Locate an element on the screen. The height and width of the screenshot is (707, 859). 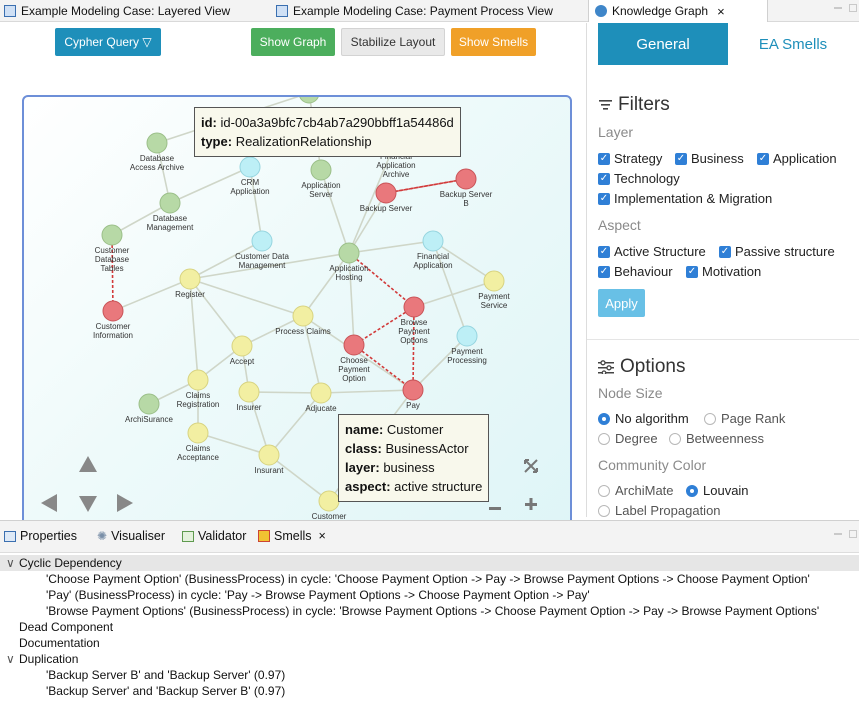
radio-label-propagation: Label Propagation is located at coordinates (659, 510).